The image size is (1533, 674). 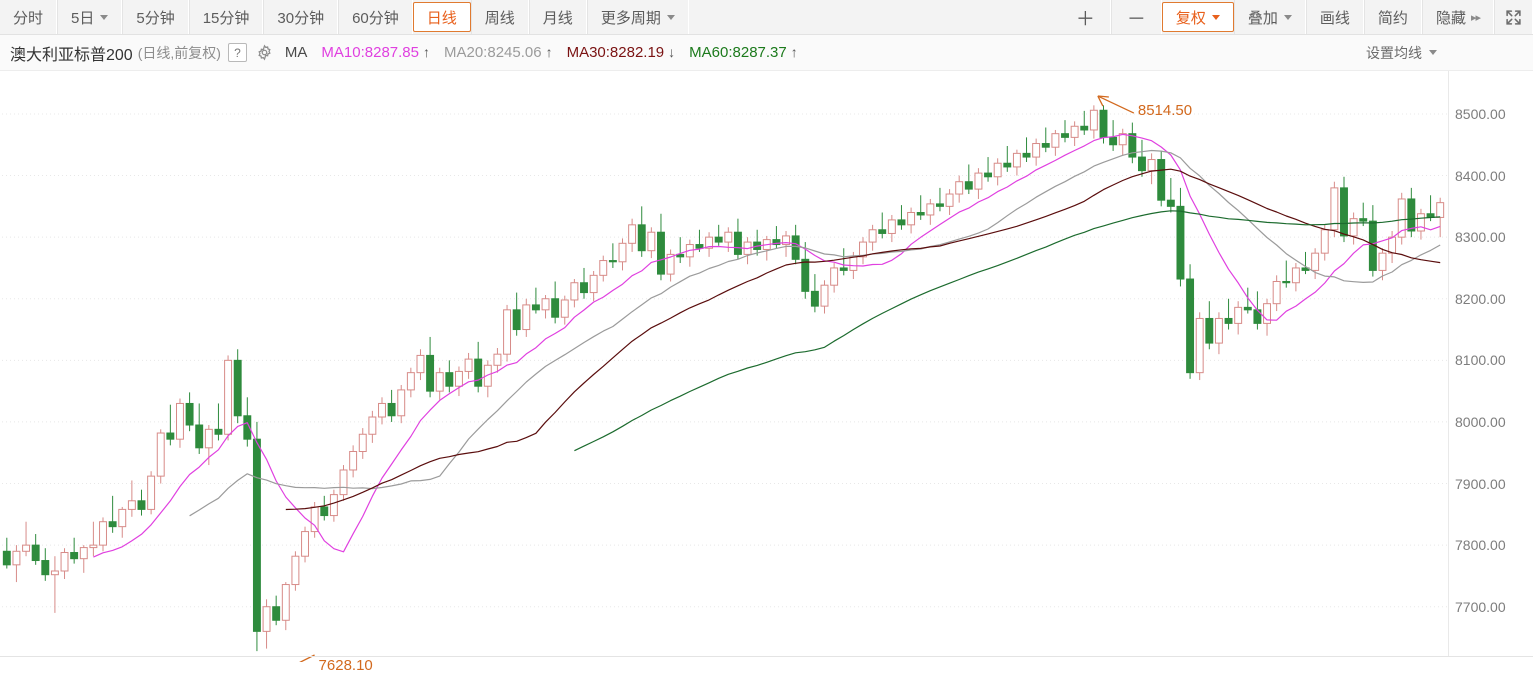 I want to click on period-daily-label: 日线, so click(x=441, y=18).